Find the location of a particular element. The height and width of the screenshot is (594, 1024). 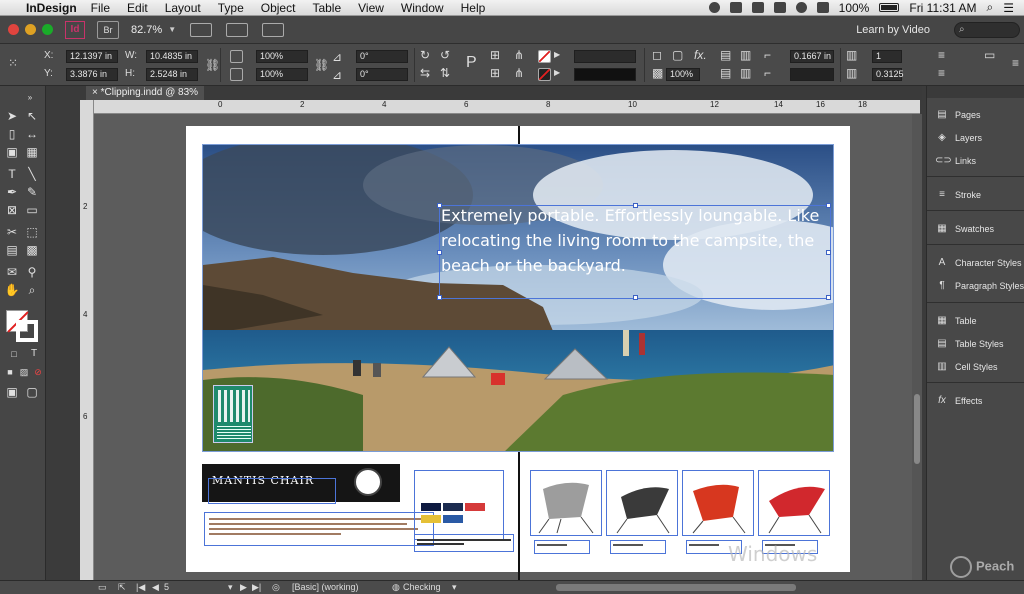

constrain-proportions-icon: ⛓ is located at coordinates (212, 65).